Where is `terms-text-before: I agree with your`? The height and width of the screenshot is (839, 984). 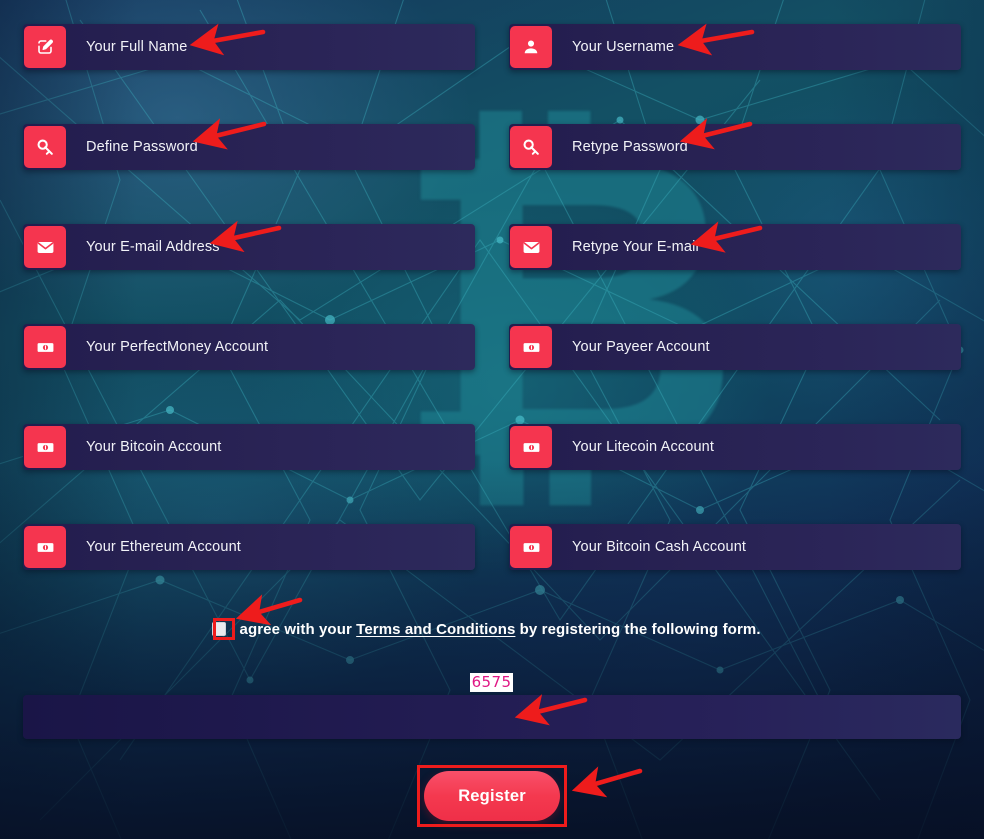 terms-text-before: I agree with your is located at coordinates (294, 629).